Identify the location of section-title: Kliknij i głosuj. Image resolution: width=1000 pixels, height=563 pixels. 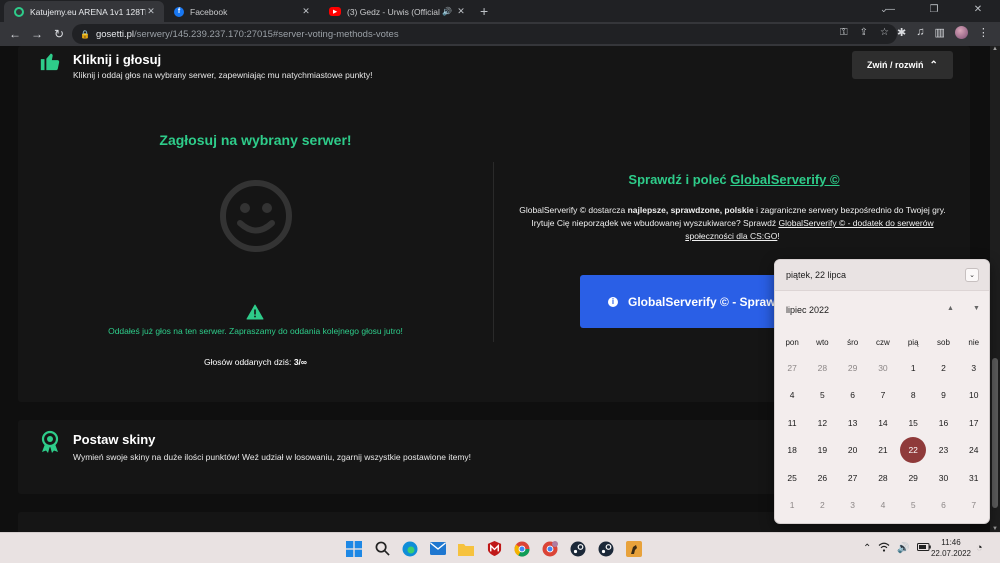
(117, 59).